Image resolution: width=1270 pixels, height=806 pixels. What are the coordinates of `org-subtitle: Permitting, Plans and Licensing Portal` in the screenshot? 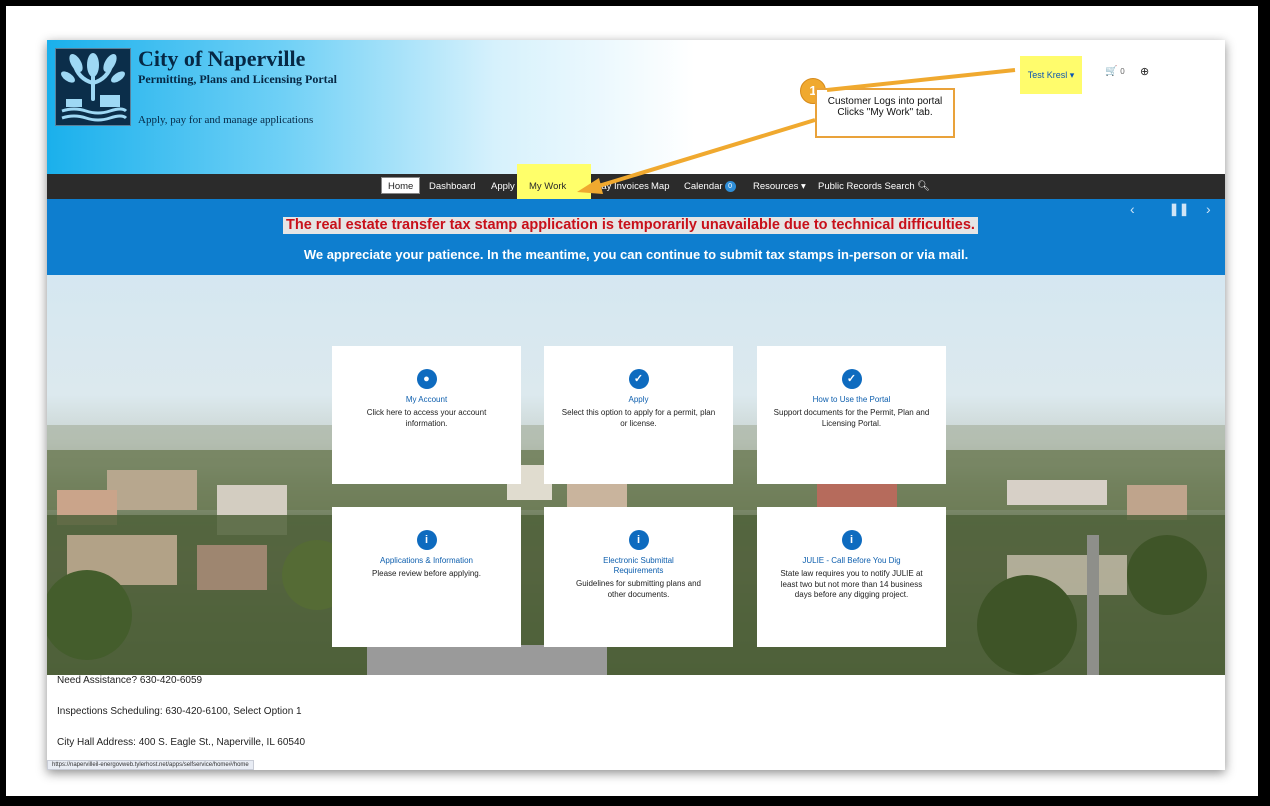 It's located at (237, 79).